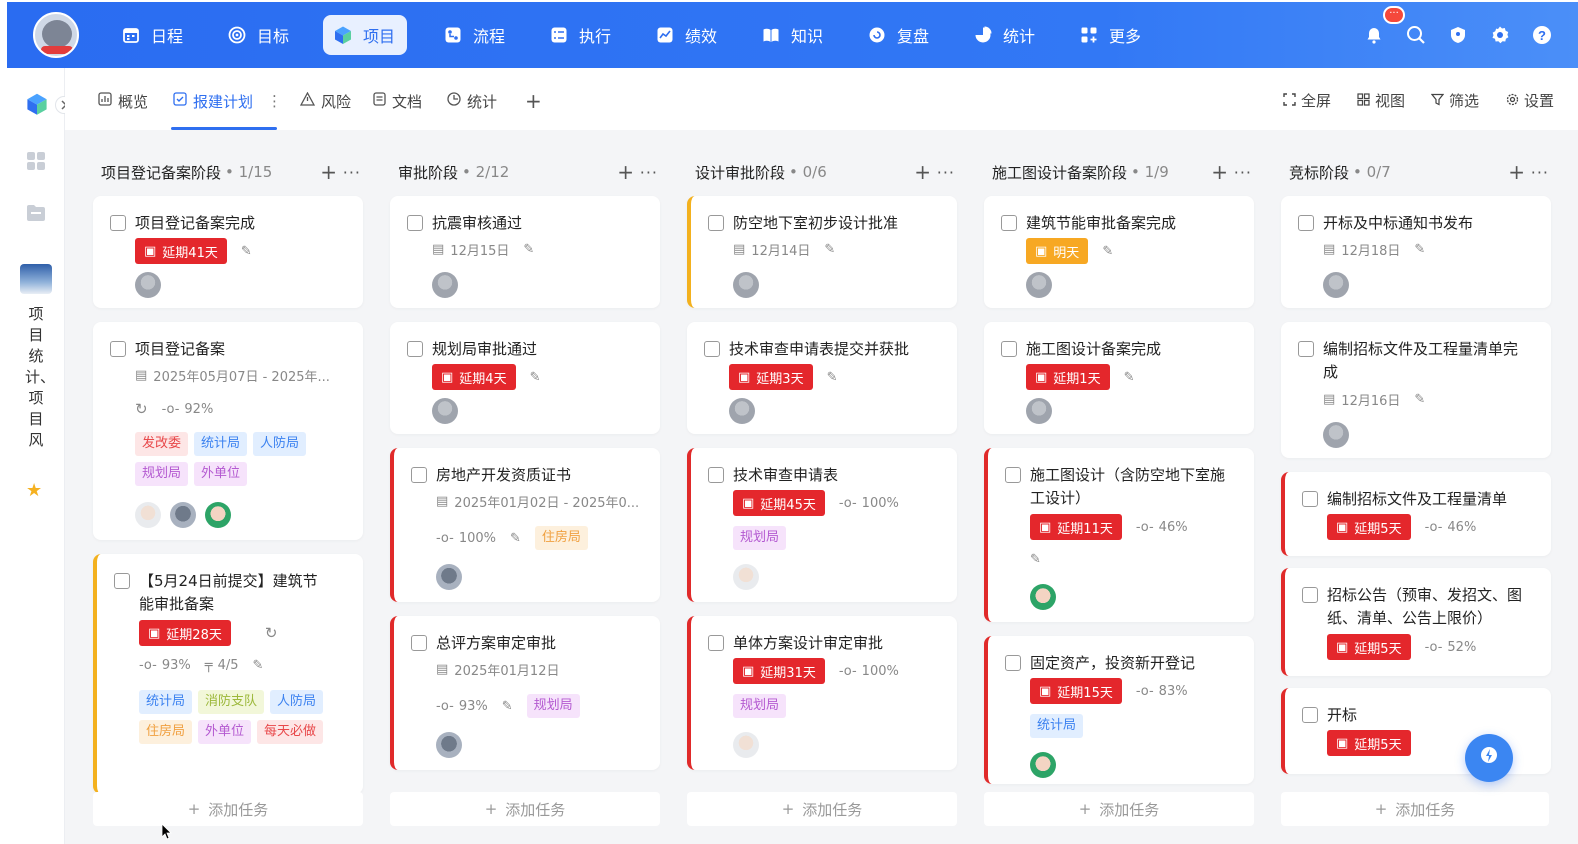 This screenshot has height=844, width=1578. Describe the element at coordinates (56, 35) in the screenshot. I see `user-avatar-logo` at that location.